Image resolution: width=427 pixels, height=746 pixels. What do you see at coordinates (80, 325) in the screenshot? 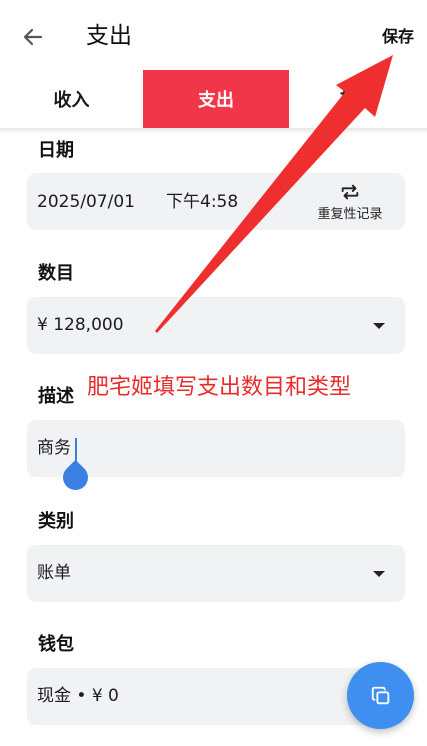
I see `amount-value: ¥ 128,000` at bounding box center [80, 325].